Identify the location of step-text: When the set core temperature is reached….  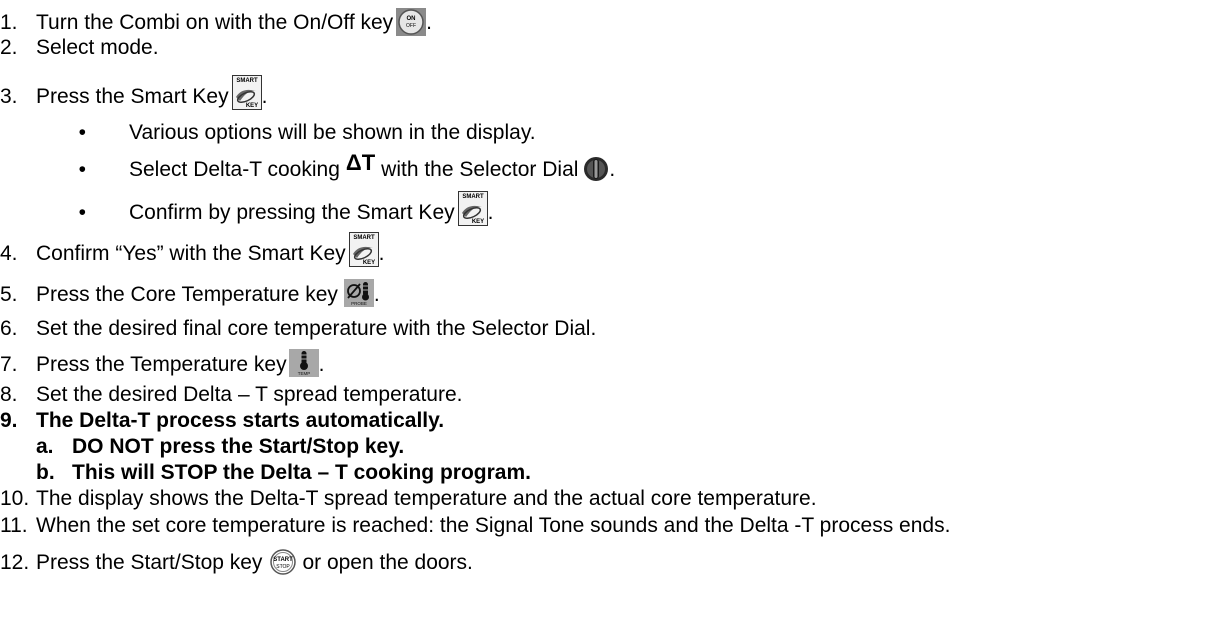
(493, 525).